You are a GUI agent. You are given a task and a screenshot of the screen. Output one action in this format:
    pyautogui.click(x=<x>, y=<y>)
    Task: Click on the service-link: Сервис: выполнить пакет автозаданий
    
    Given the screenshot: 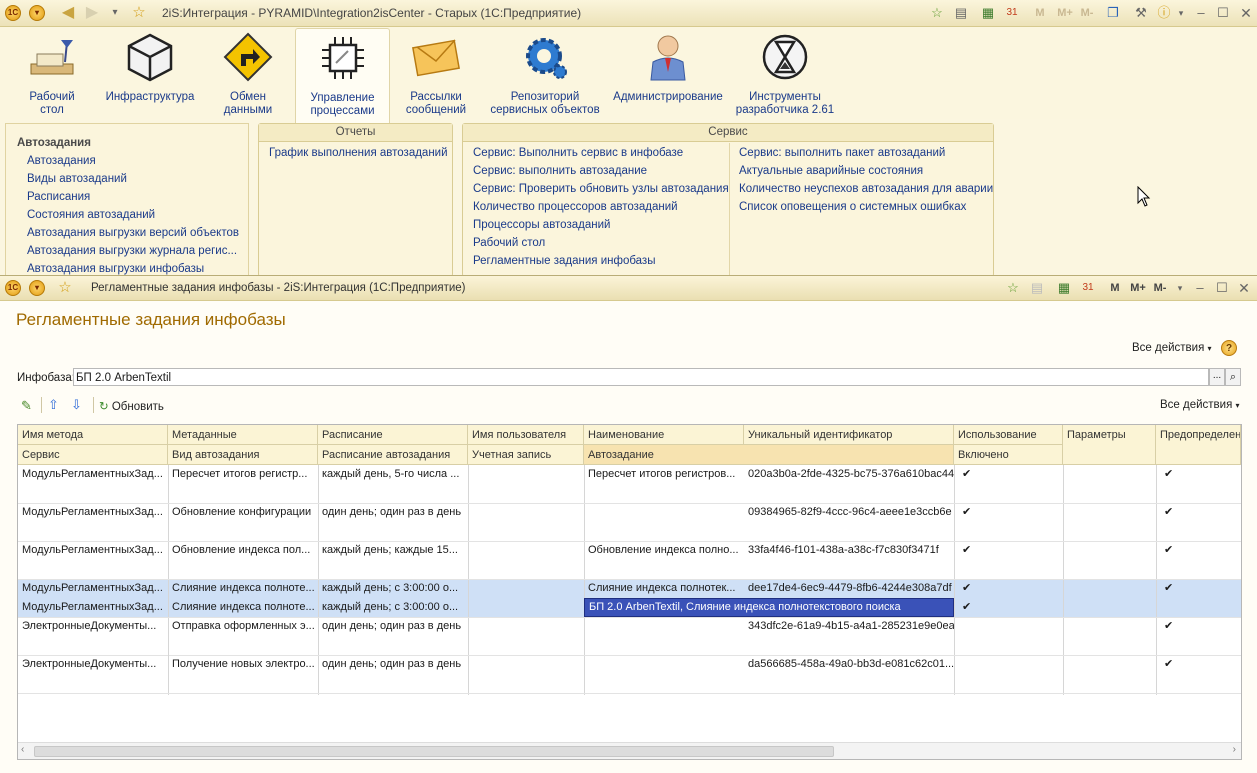 What is the action you would take?
    pyautogui.click(x=842, y=153)
    